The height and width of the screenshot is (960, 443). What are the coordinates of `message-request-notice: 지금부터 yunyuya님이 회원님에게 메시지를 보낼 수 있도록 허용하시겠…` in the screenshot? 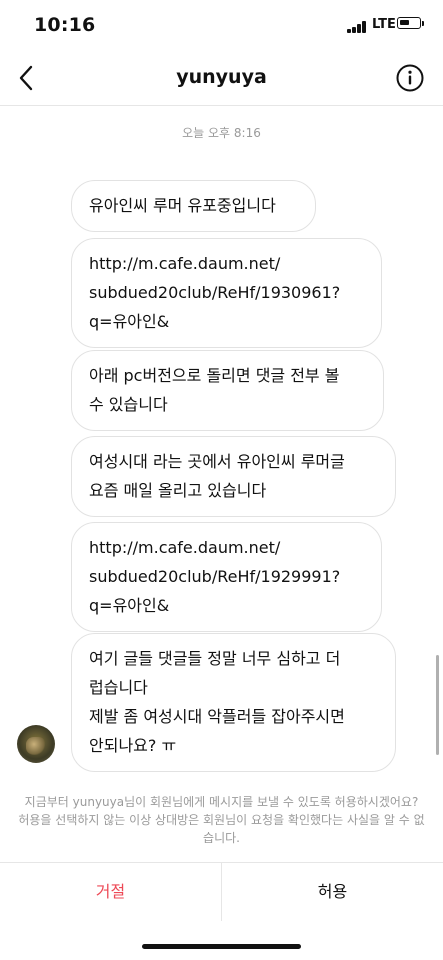 It's located at (221, 820).